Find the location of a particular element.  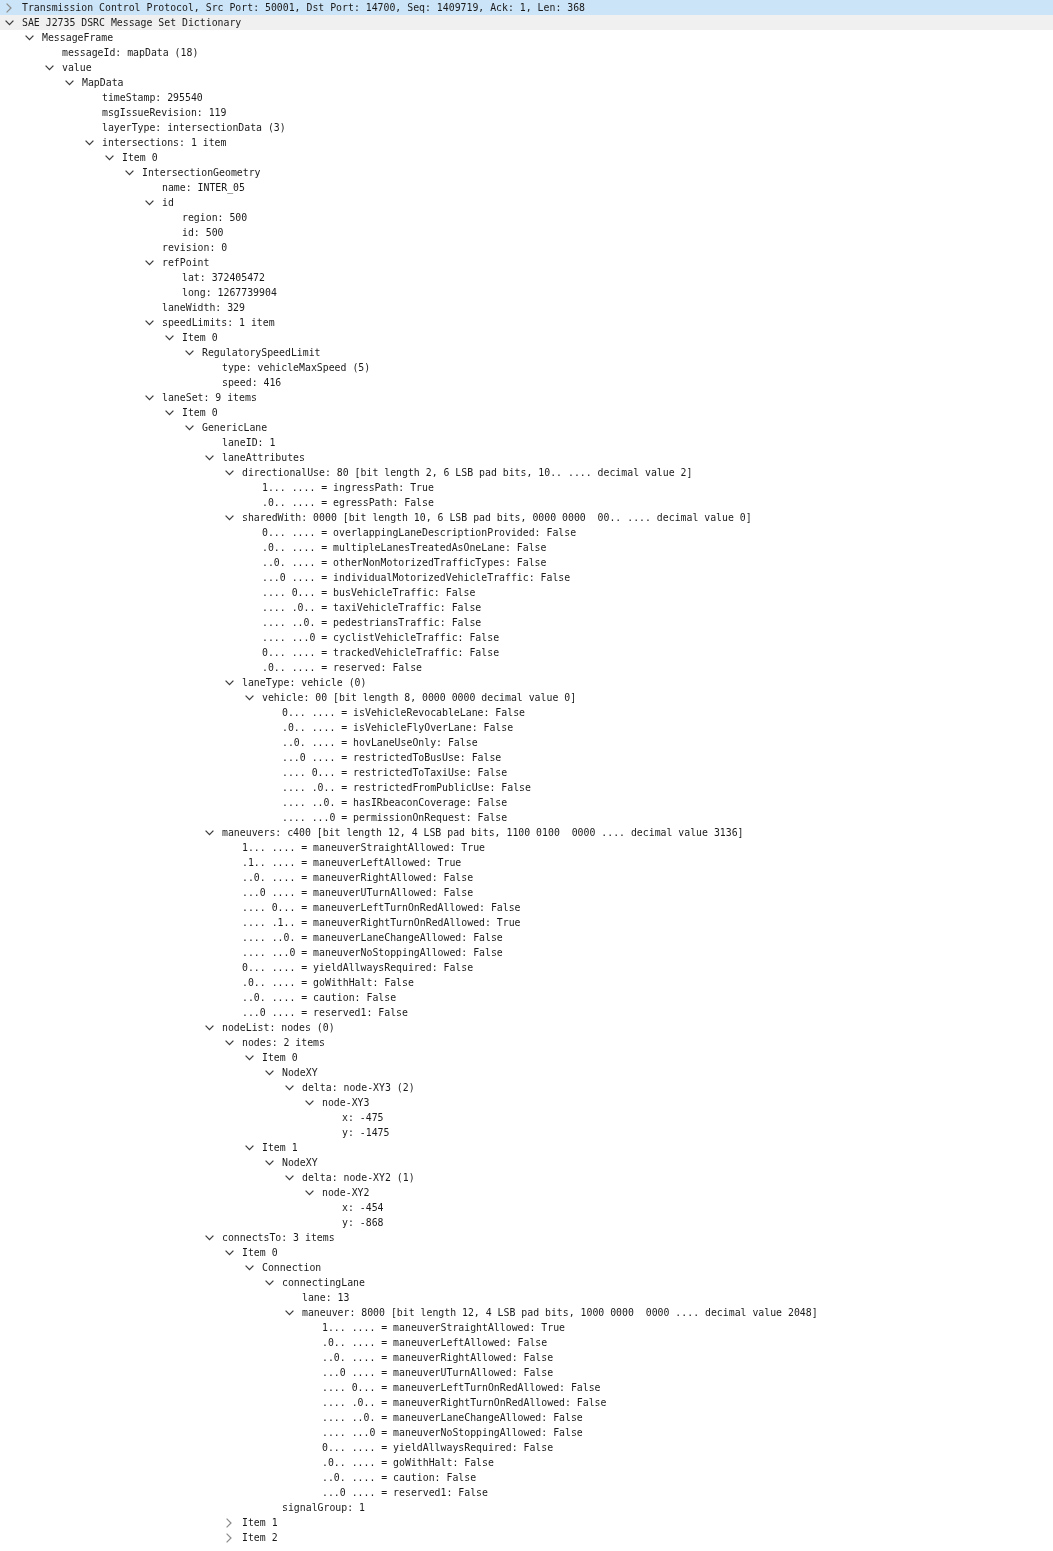

tree-item-label: .1.. .... = maneuverLeftAllowed: True is located at coordinates (352, 862).